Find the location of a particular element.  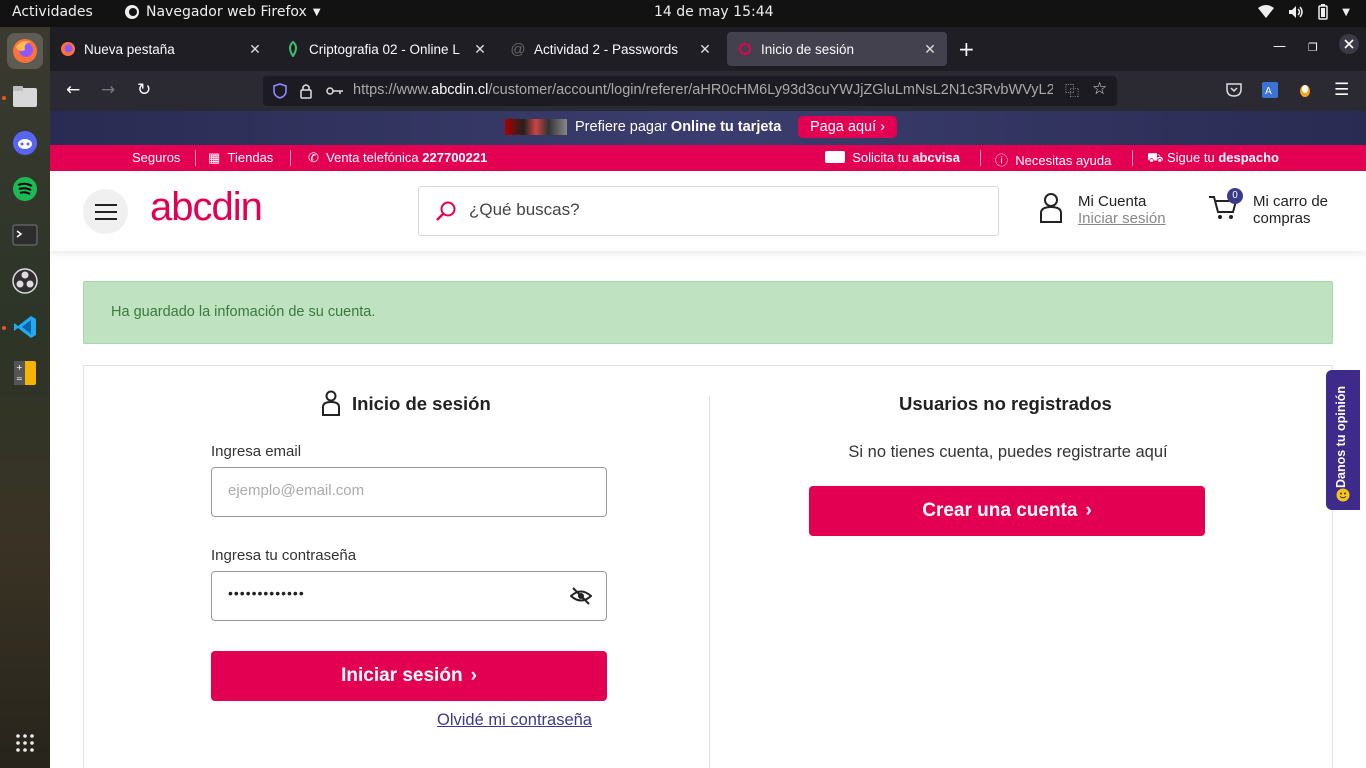

minimize-button: — is located at coordinates (1279, 46).